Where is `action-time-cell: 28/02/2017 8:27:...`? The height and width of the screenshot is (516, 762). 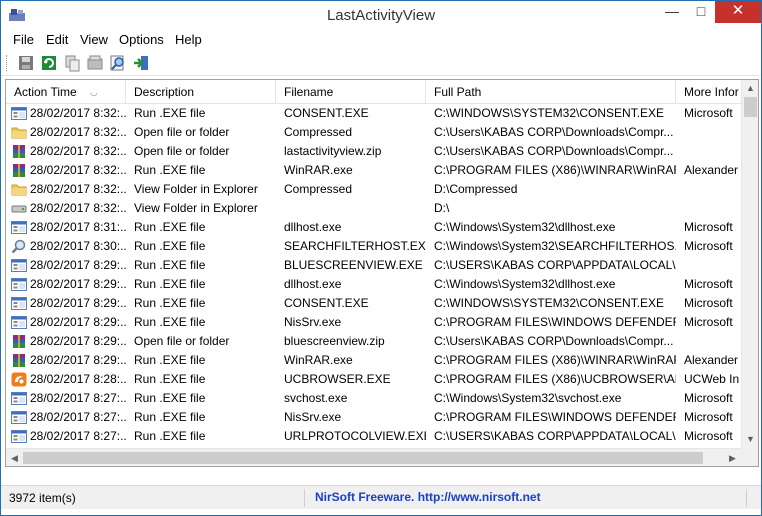
action-time-cell: 28/02/2017 8:27:... is located at coordinates (78, 436).